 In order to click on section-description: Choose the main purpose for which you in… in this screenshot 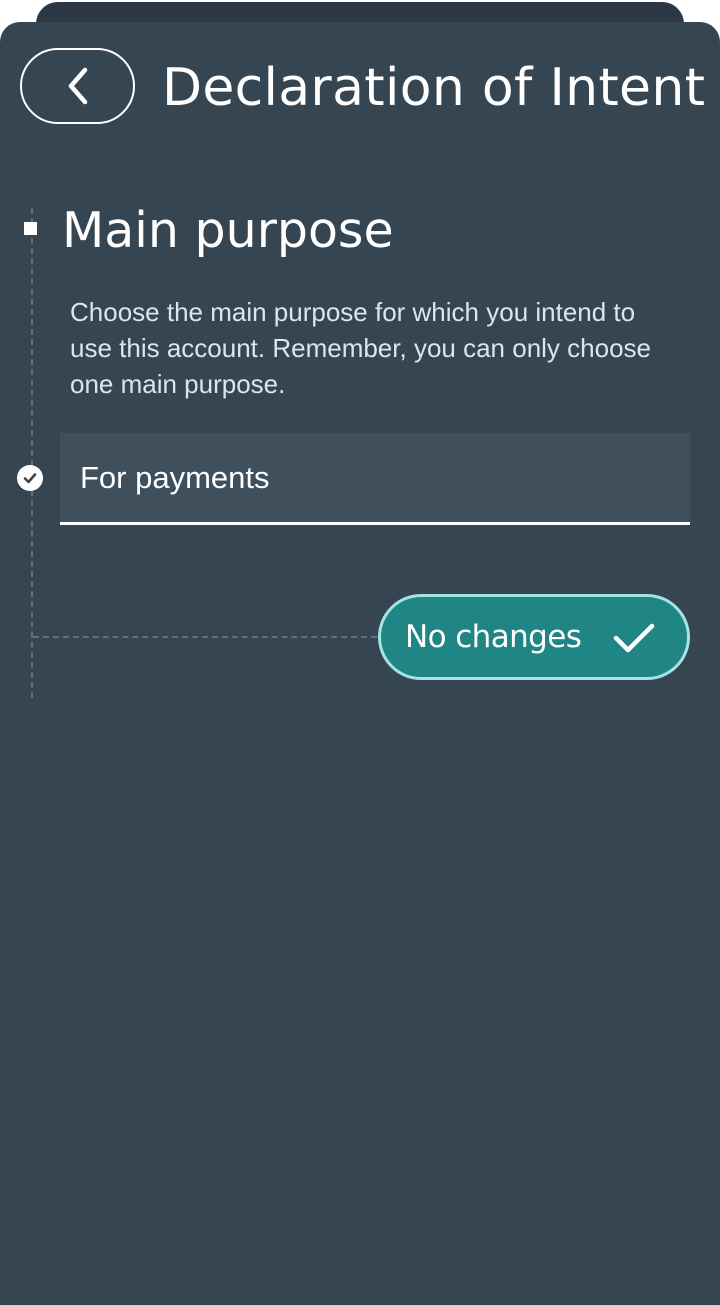, I will do `click(360, 348)`.